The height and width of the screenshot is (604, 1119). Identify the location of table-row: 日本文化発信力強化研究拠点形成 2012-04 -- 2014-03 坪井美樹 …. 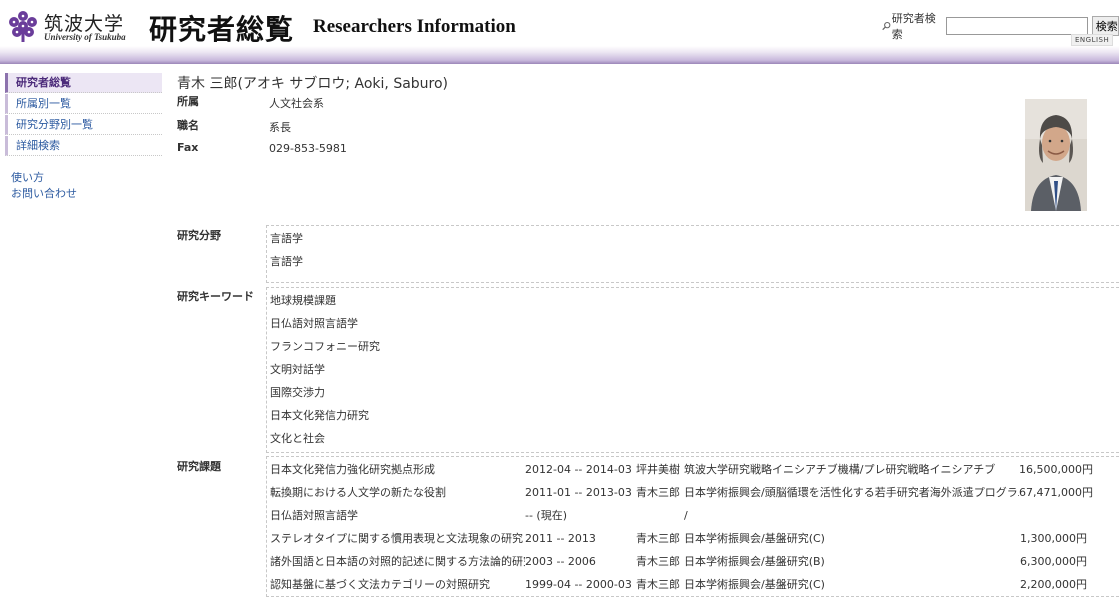
(693, 469).